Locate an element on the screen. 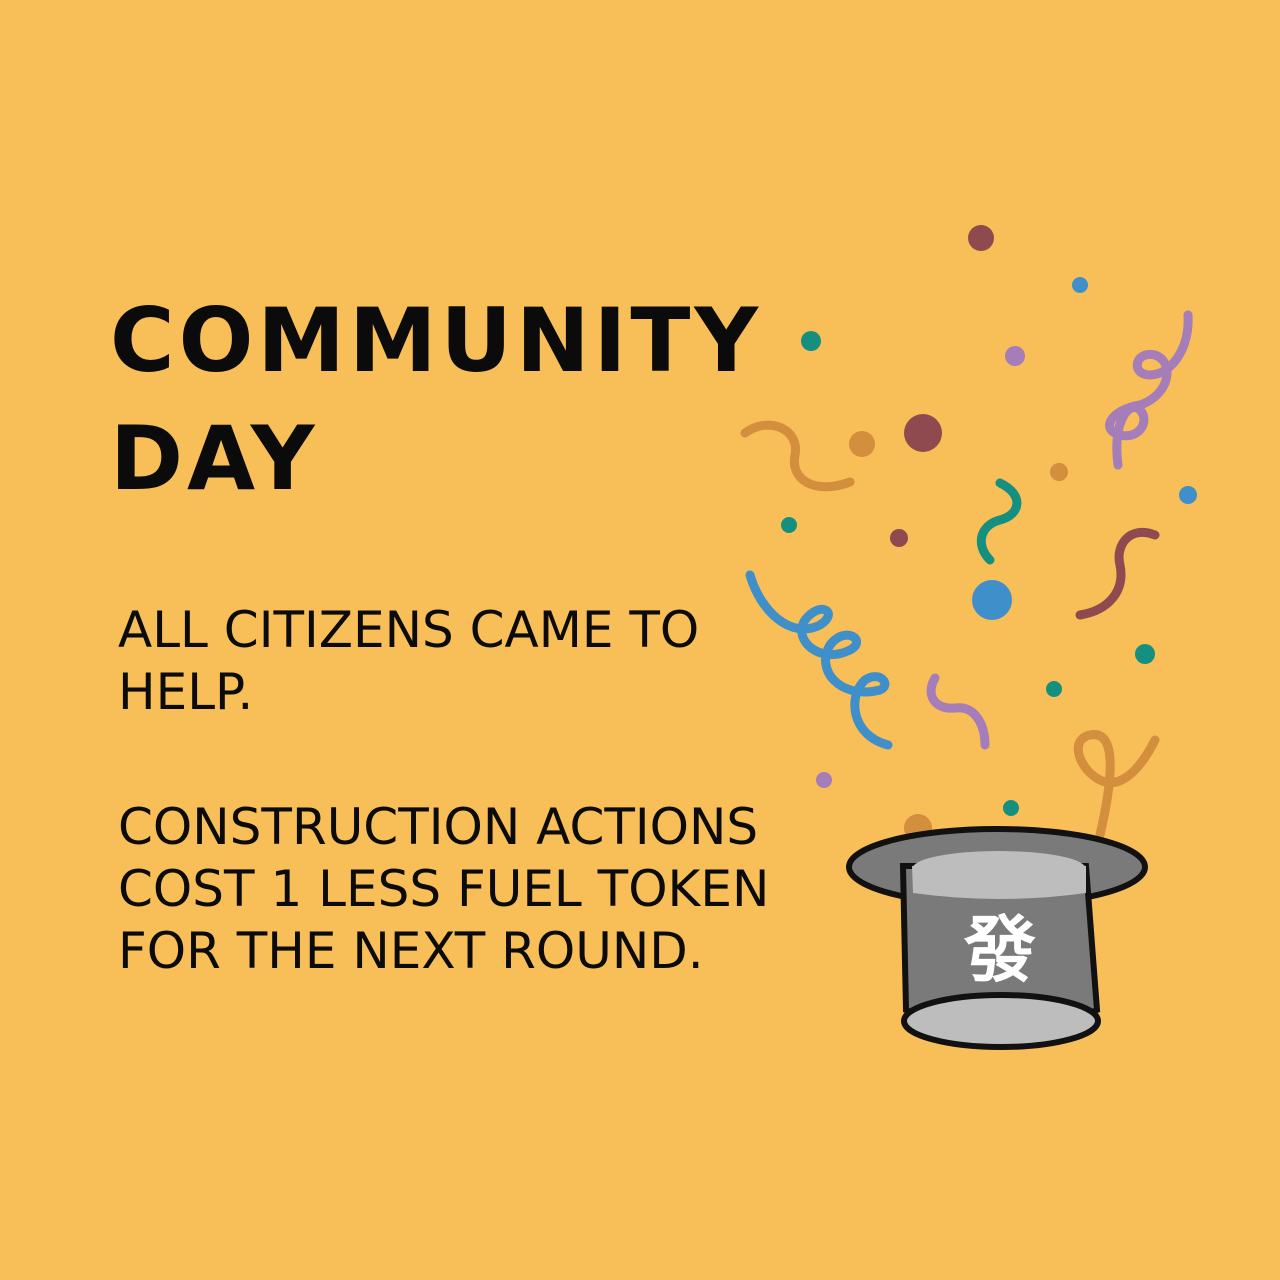  hat-glyph: 發 is located at coordinates (999, 950).